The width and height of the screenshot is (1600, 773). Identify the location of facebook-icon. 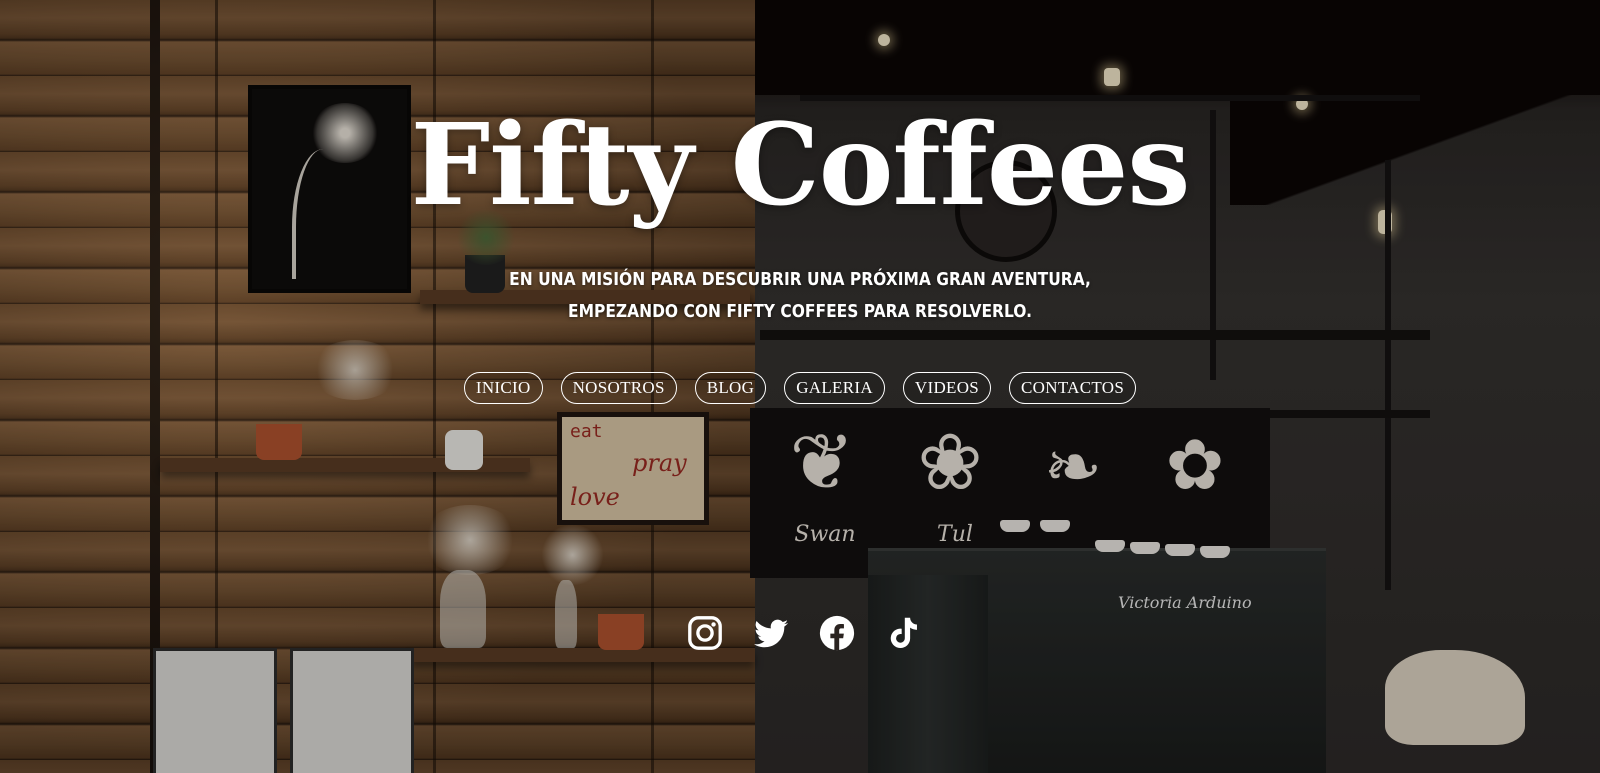
(837, 633).